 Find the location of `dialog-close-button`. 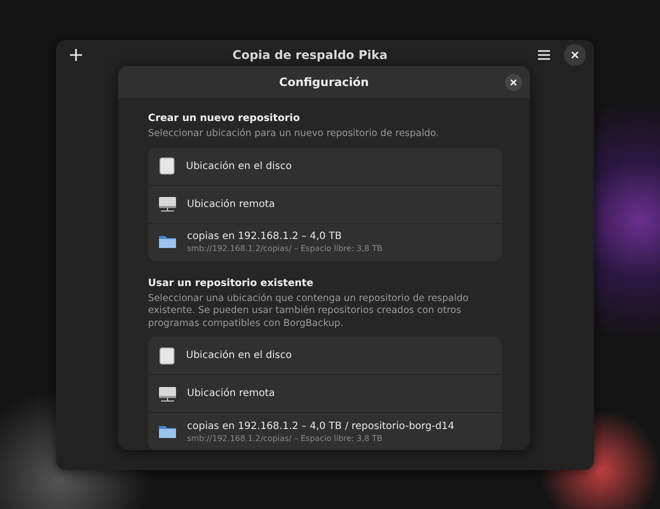

dialog-close-button is located at coordinates (513, 82).